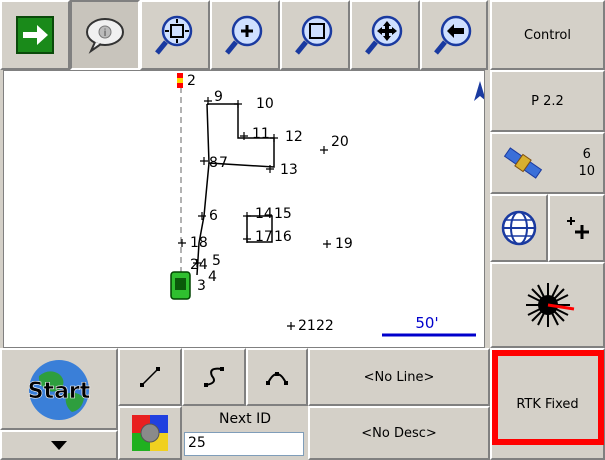 The width and height of the screenshot is (605, 460). What do you see at coordinates (289, 170) in the screenshot?
I see `point-label: 13` at bounding box center [289, 170].